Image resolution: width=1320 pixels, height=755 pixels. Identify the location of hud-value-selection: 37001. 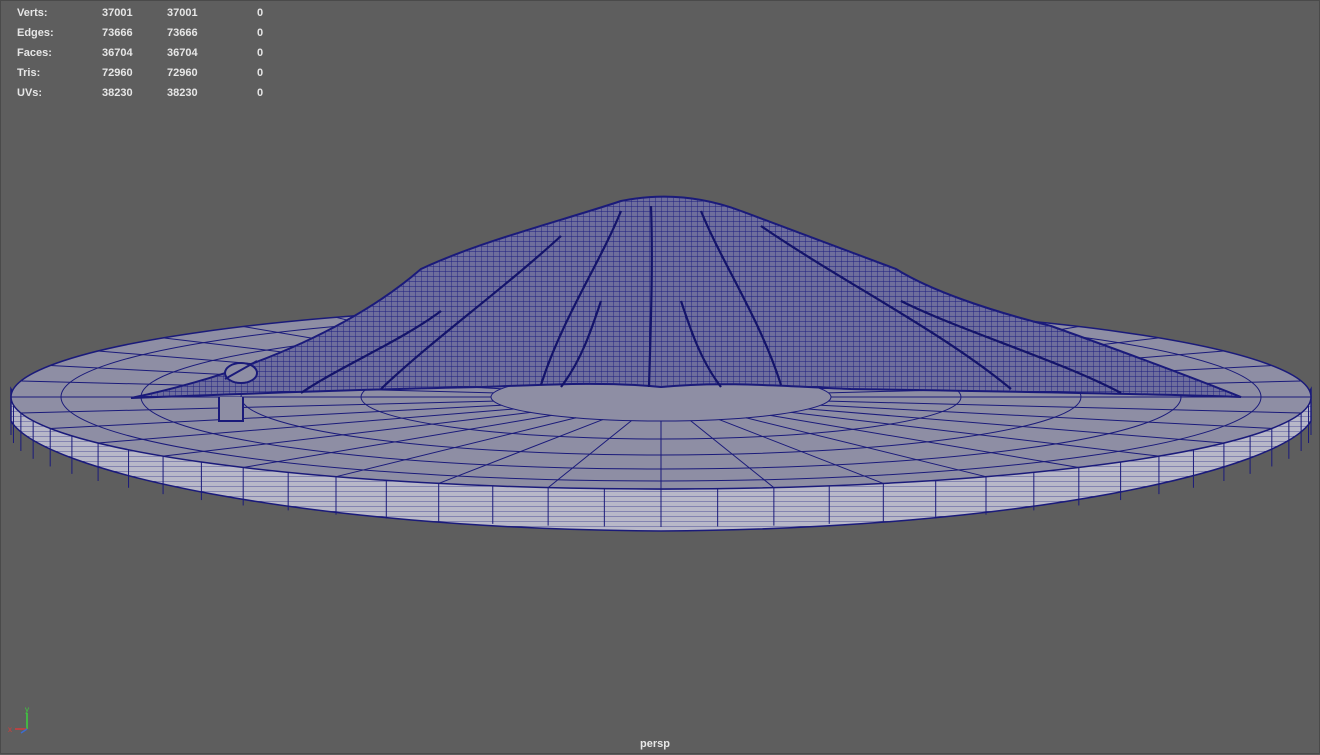
(182, 13).